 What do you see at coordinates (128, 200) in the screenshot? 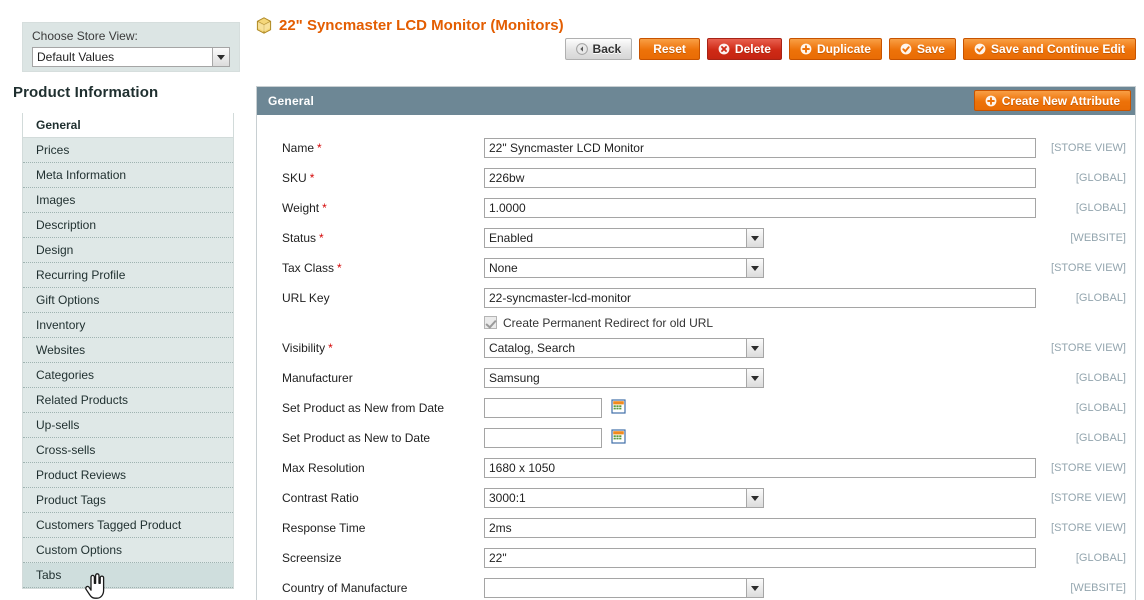
I see `sidebar-item-images: Images` at bounding box center [128, 200].